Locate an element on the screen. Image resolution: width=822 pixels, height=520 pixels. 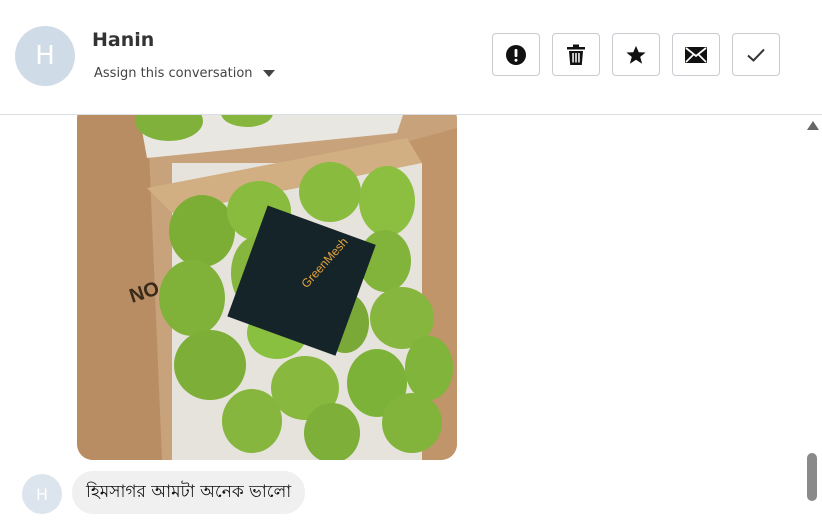
caret-down-icon is located at coordinates (268, 73).